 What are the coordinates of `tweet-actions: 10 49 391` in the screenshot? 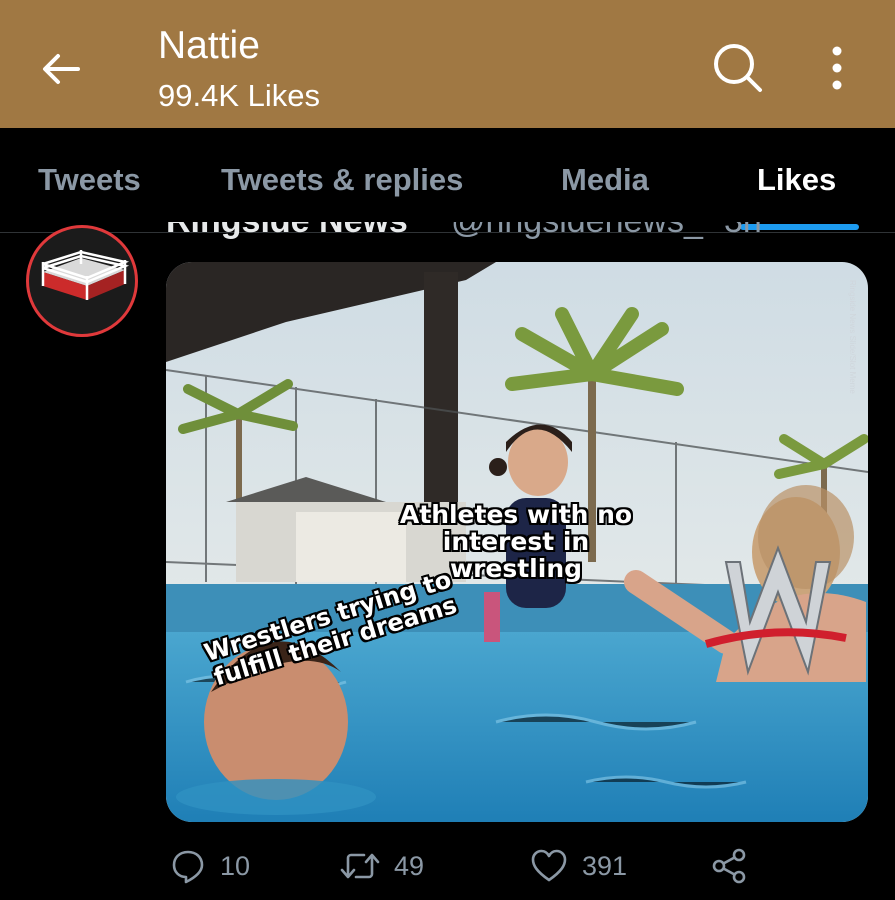 It's located at (447, 869).